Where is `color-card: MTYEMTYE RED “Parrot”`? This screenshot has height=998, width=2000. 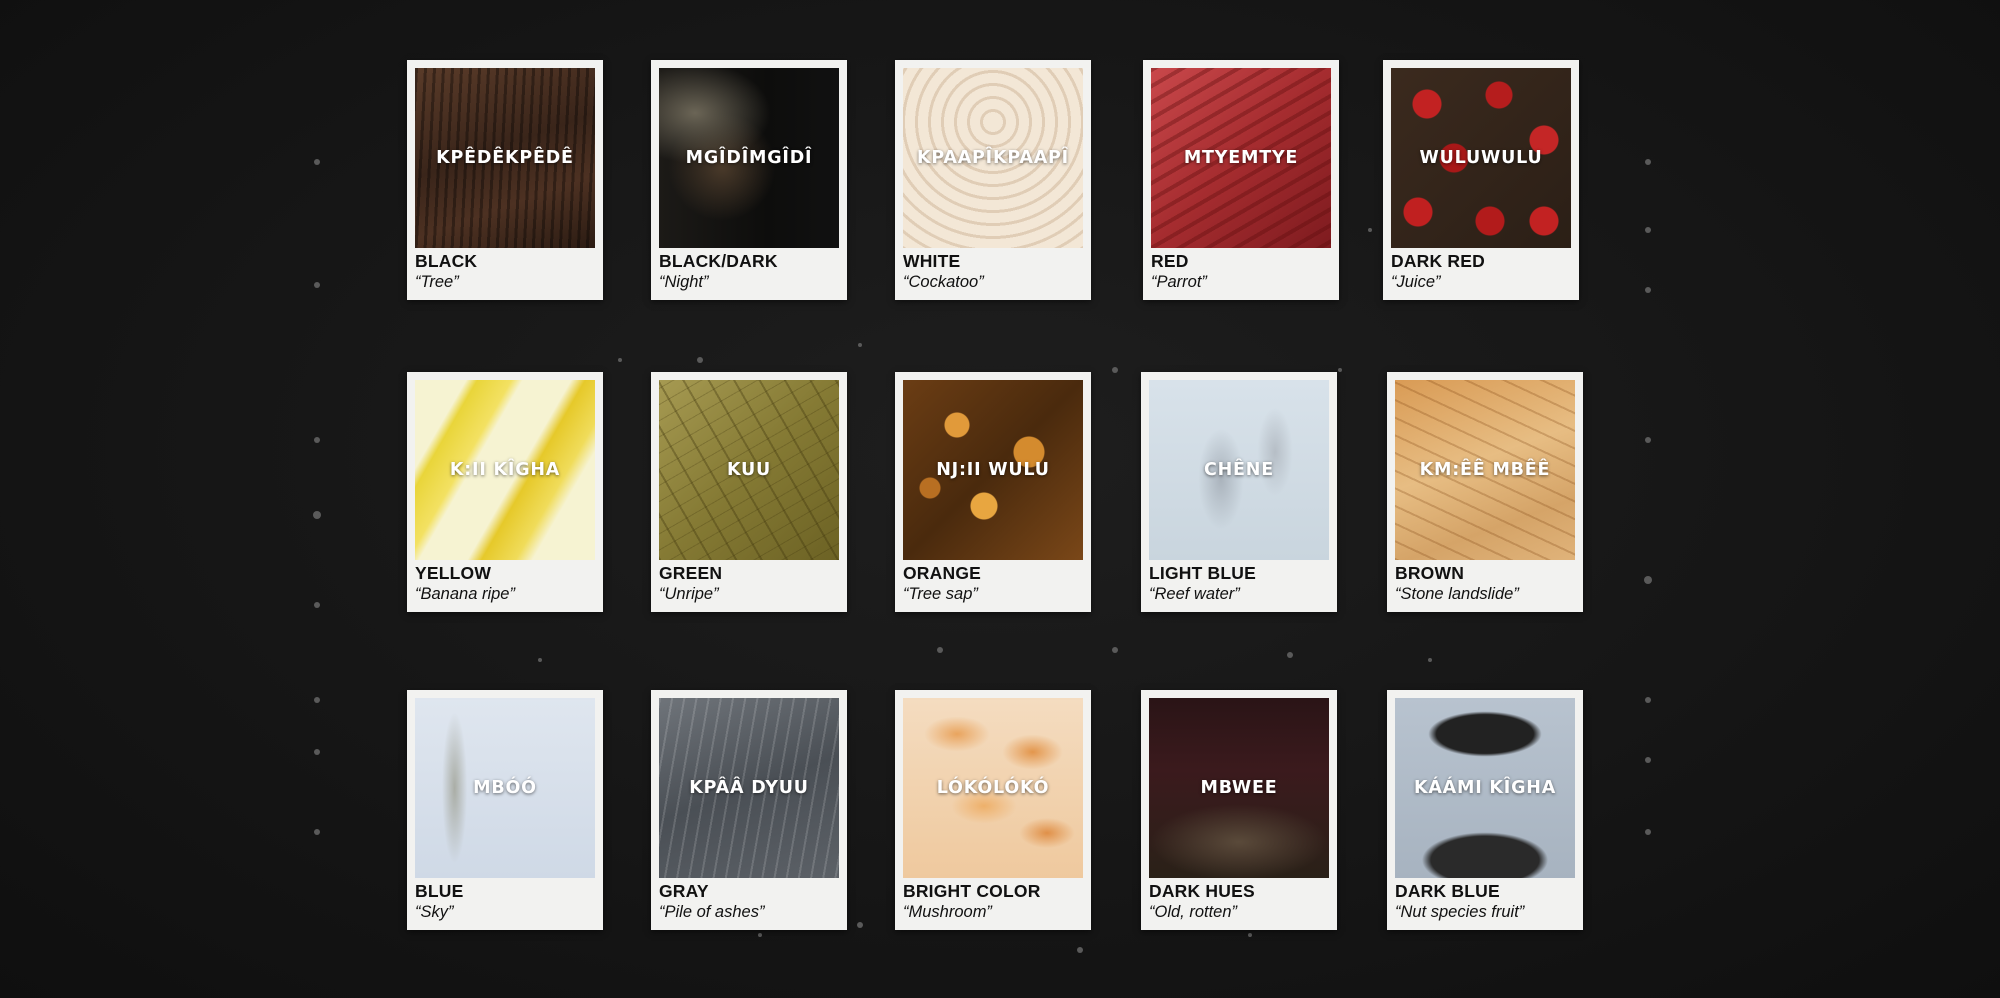 color-card: MTYEMTYE RED “Parrot” is located at coordinates (1241, 180).